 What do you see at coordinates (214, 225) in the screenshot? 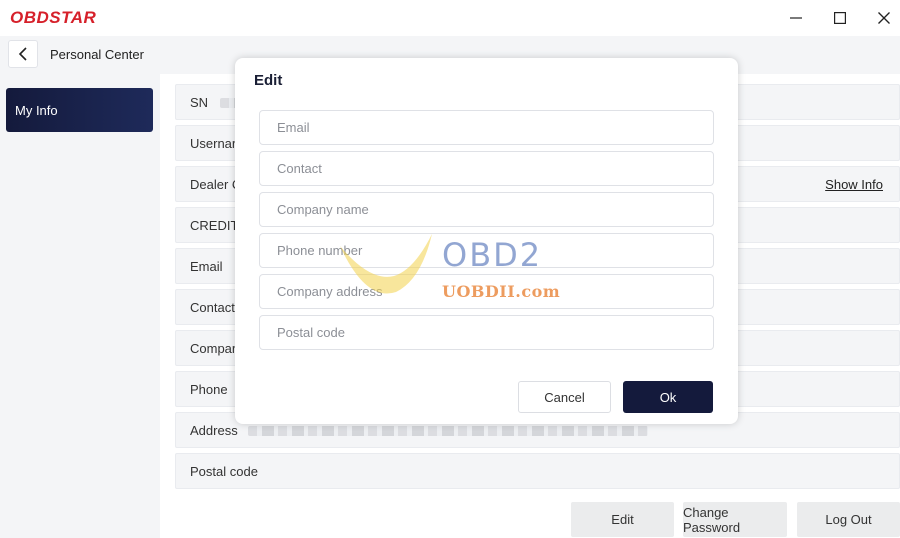
I see `info-label: CREDIT` at bounding box center [214, 225].